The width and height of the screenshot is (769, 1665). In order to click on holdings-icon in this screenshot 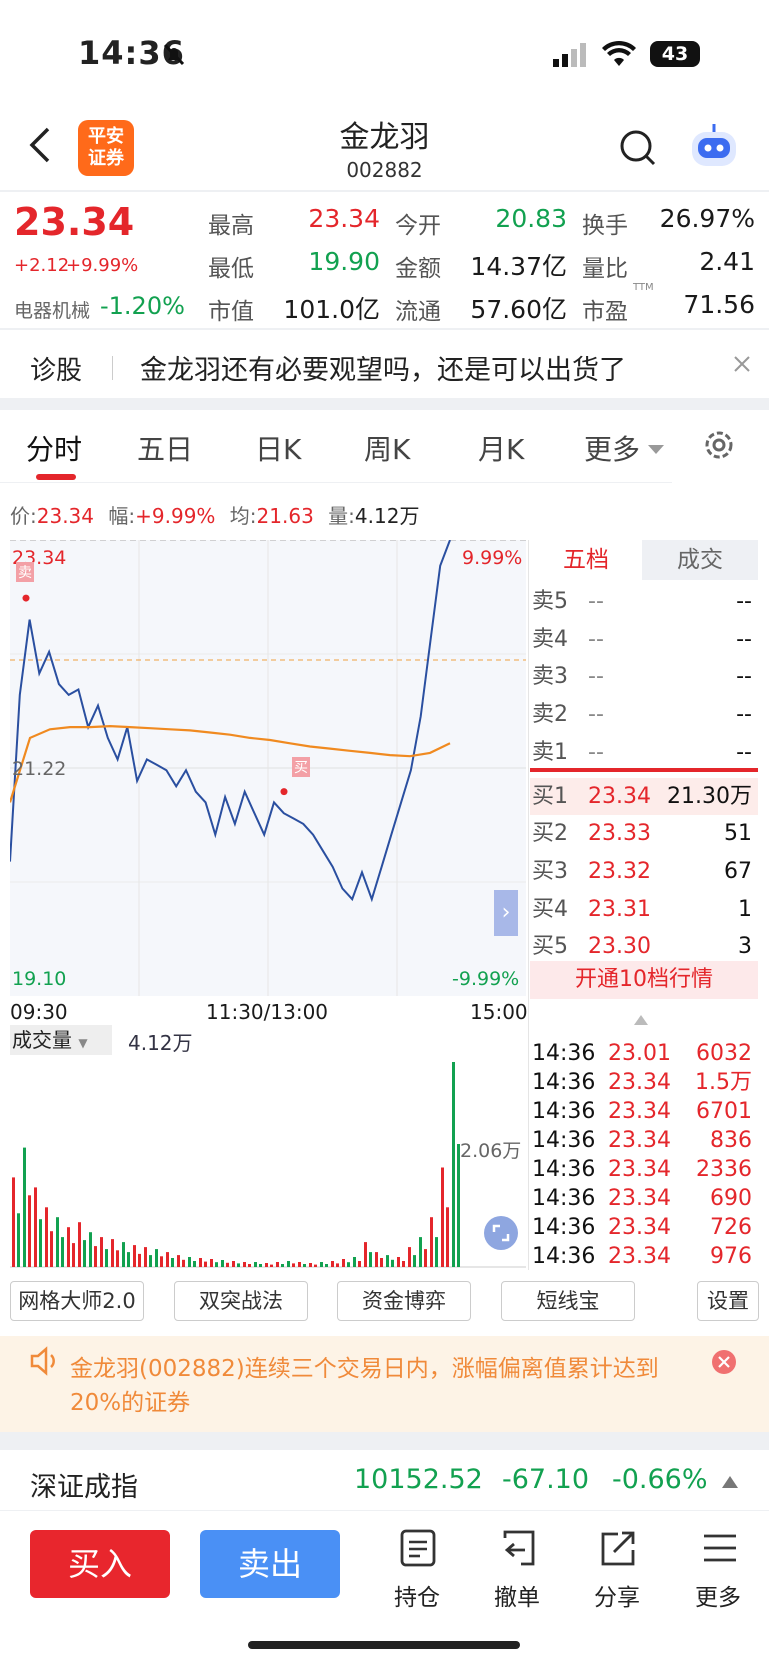, I will do `click(418, 1550)`.